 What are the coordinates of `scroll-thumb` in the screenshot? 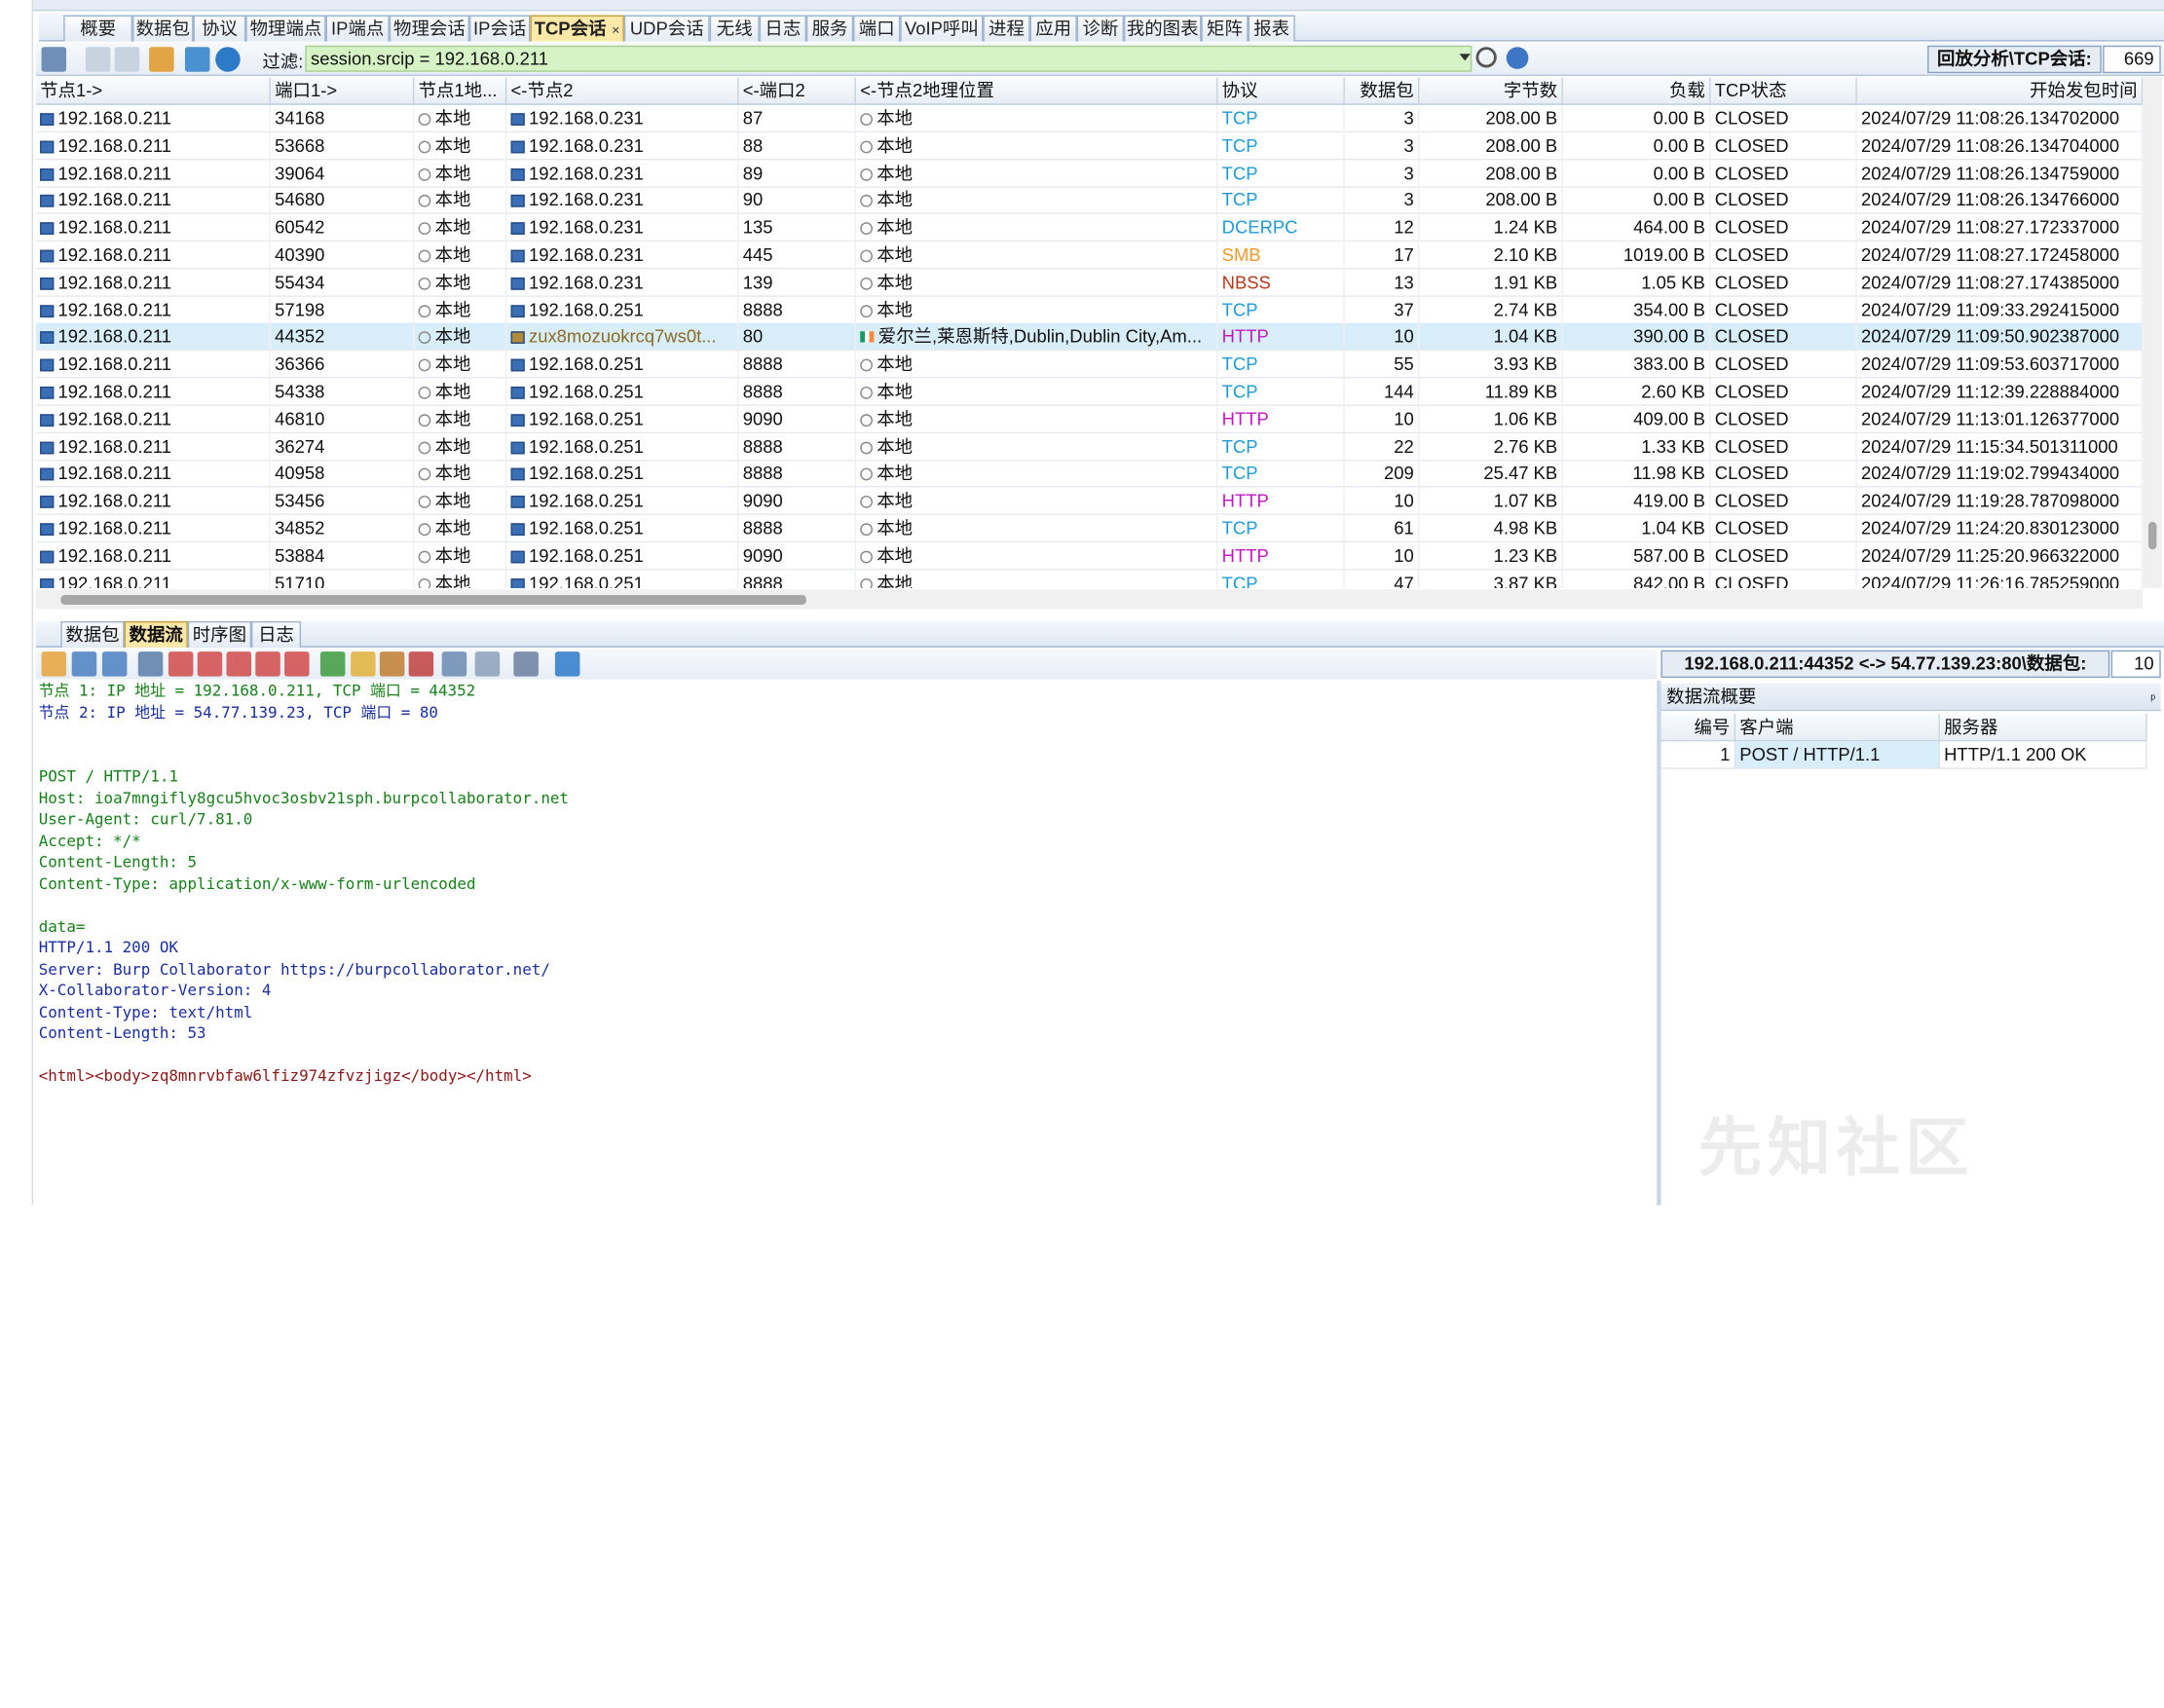 It's located at (433, 600).